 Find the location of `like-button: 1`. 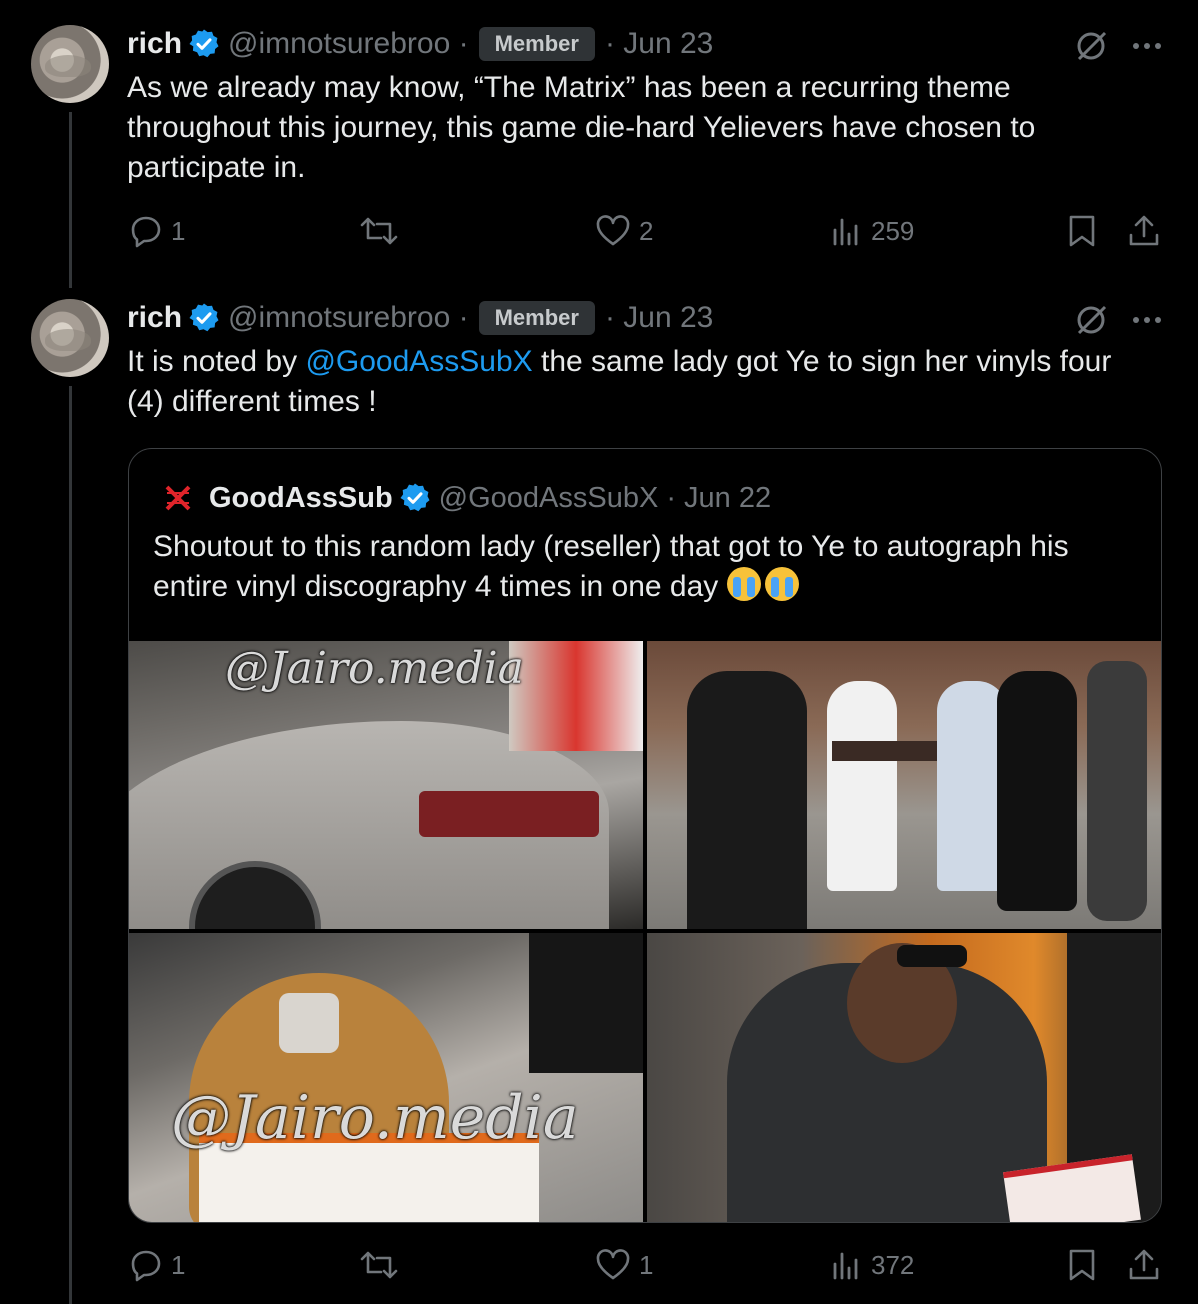

like-button: 1 is located at coordinates (624, 1265).